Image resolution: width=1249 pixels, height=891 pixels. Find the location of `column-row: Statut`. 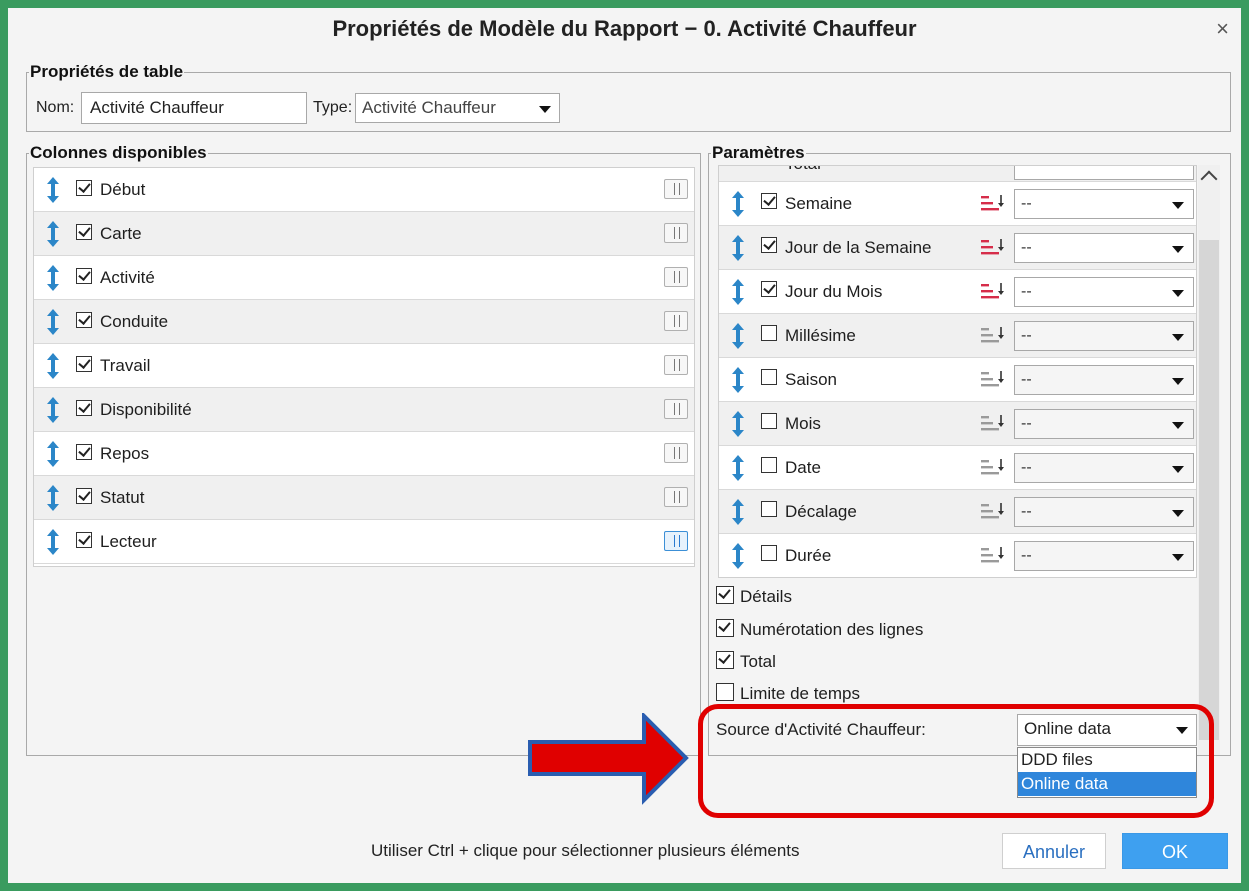

column-row: Statut is located at coordinates (364, 498).